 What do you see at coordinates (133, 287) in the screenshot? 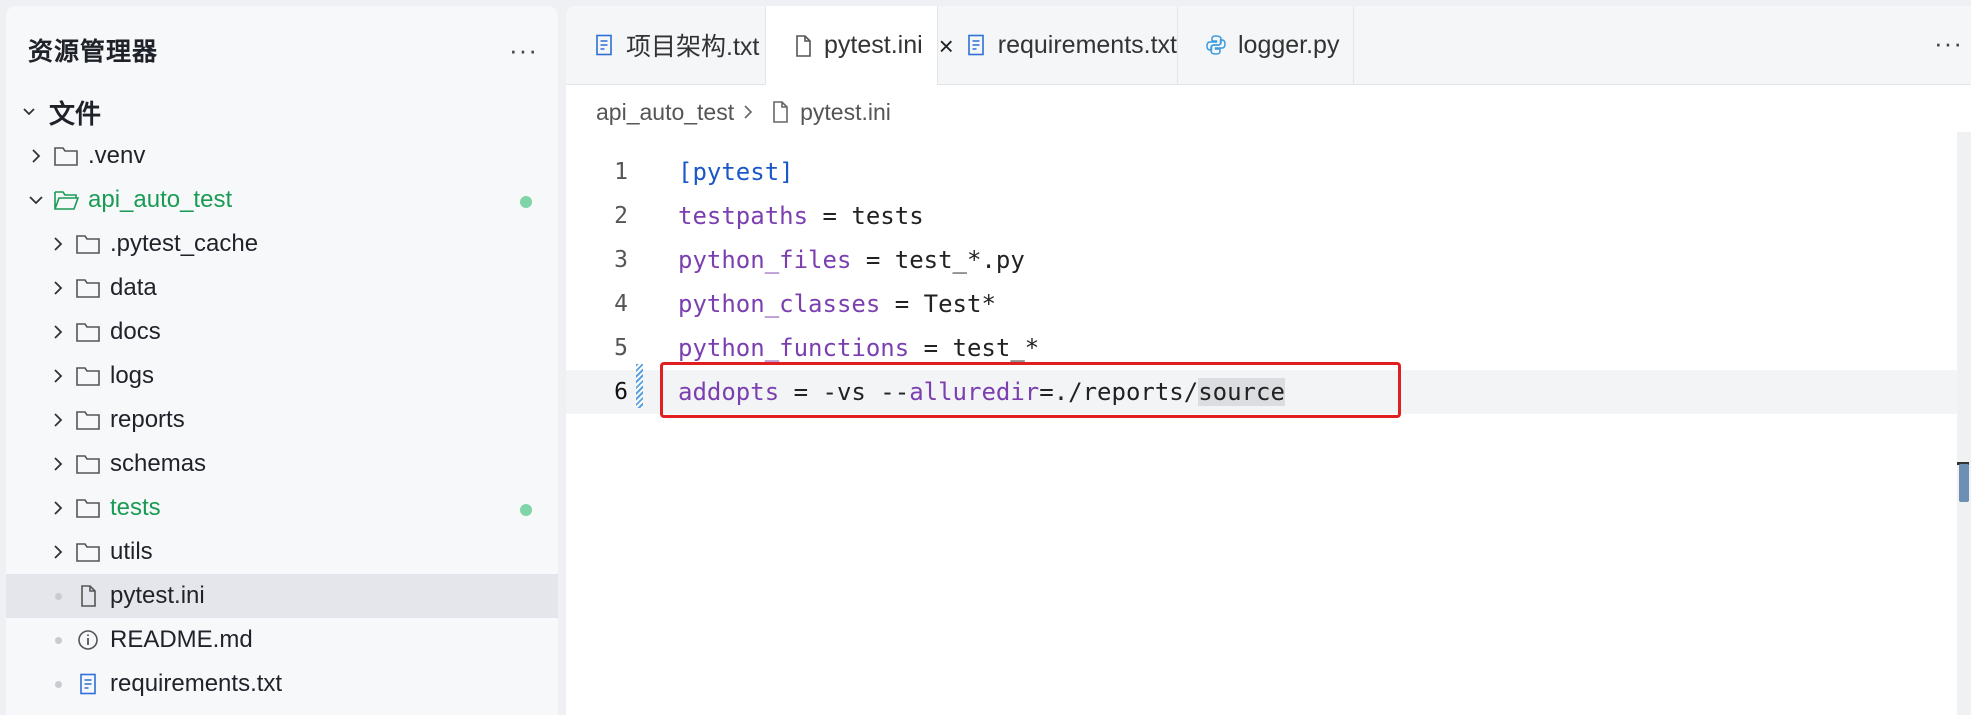
I see `tree-item-label: data` at bounding box center [133, 287].